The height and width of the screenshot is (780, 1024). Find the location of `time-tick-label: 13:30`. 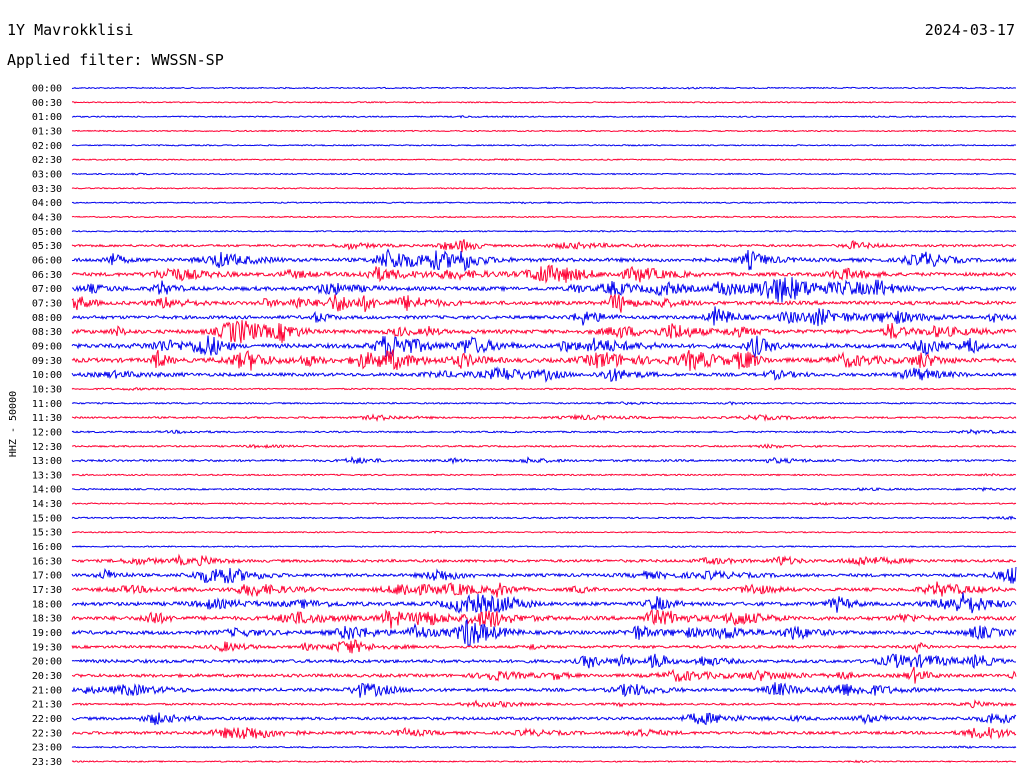

time-tick-label: 13:30 is located at coordinates (47, 475).